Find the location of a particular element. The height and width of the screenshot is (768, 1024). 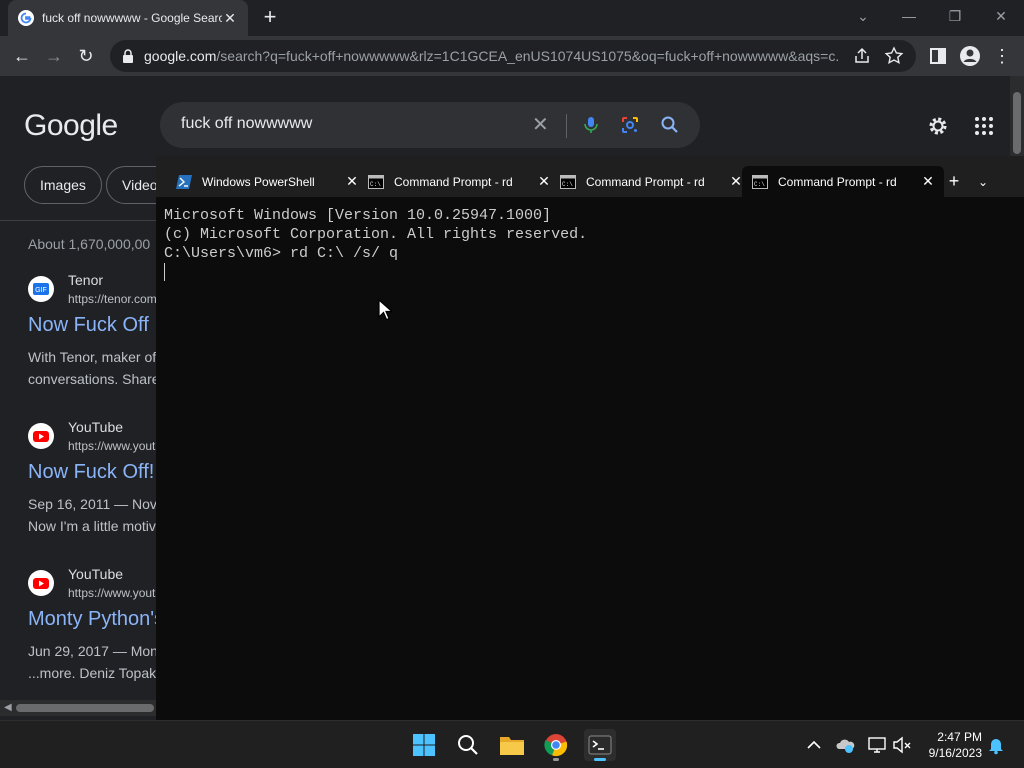

close-tab-icon: ✕ is located at coordinates (230, 18).